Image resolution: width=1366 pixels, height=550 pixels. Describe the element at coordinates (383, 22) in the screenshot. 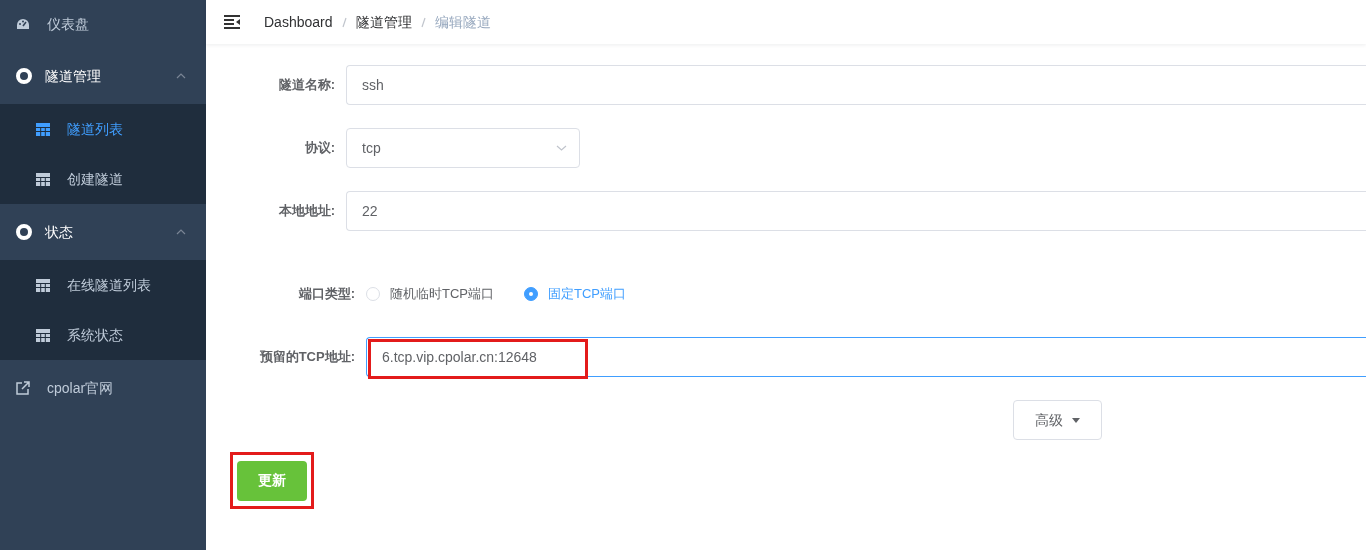

I see `breadcrumb-link: 隧道管理` at that location.